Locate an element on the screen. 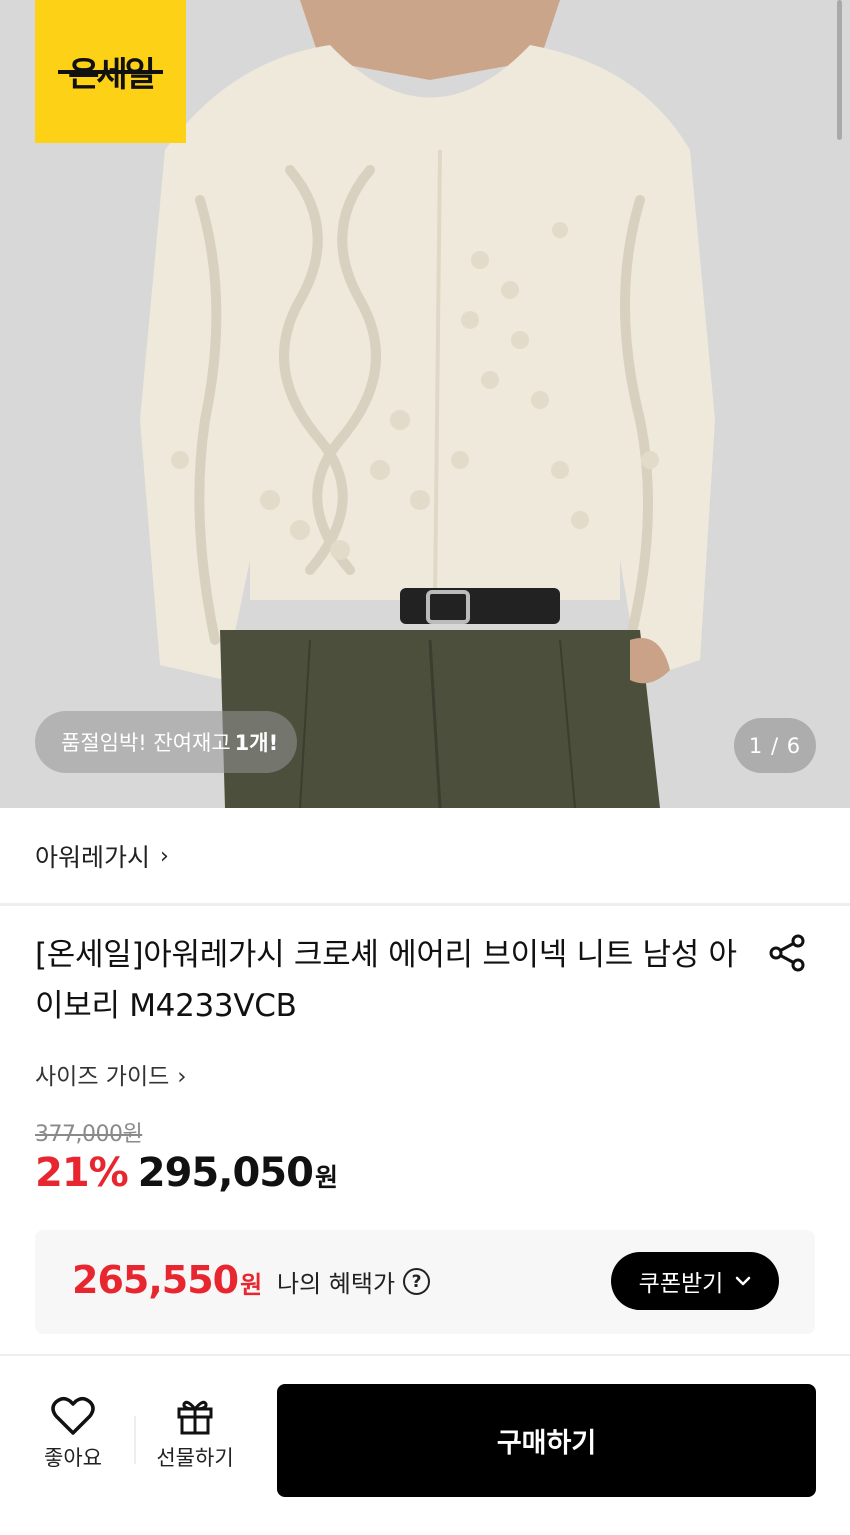  brand-name: 아워레가시 is located at coordinates (93, 857).